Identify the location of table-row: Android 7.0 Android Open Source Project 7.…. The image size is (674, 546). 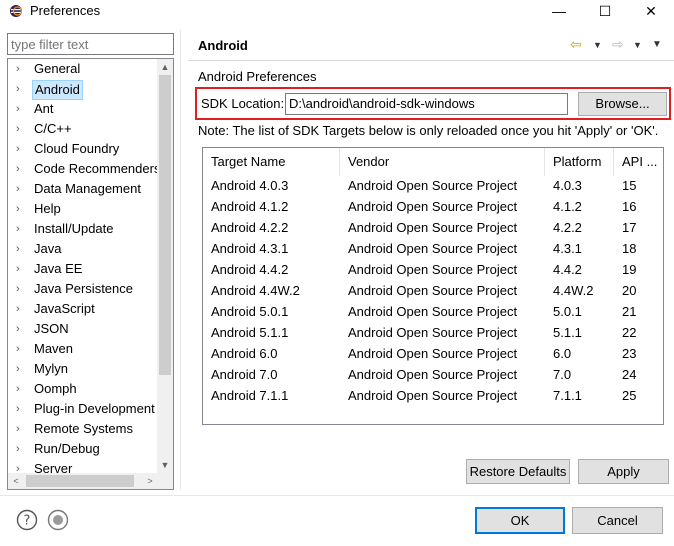
(433, 374).